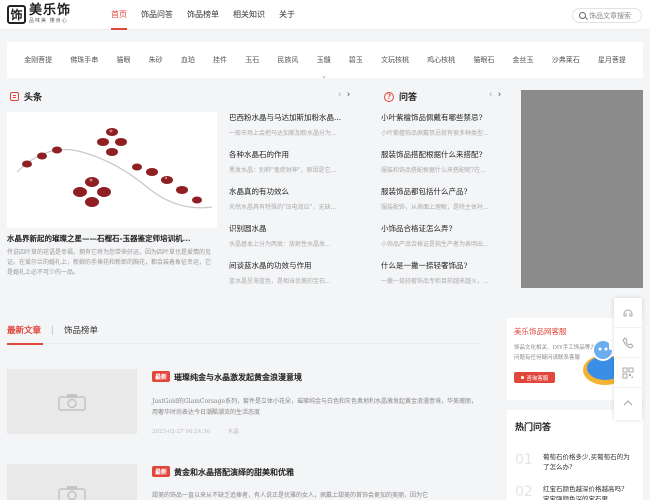 This screenshot has height=500, width=650. I want to click on category-link: 沙弗莱石, so click(566, 60).